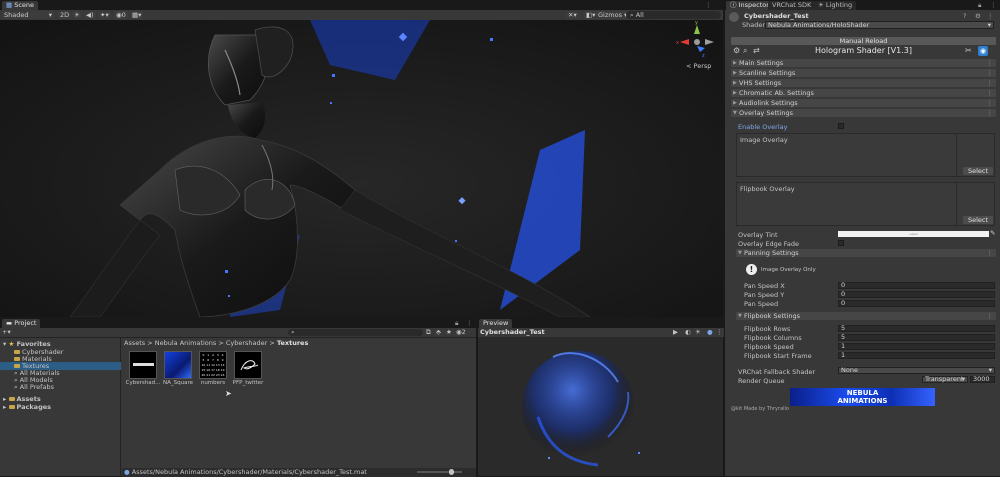  I want to click on settings-icon: ⚙, so click(978, 16).